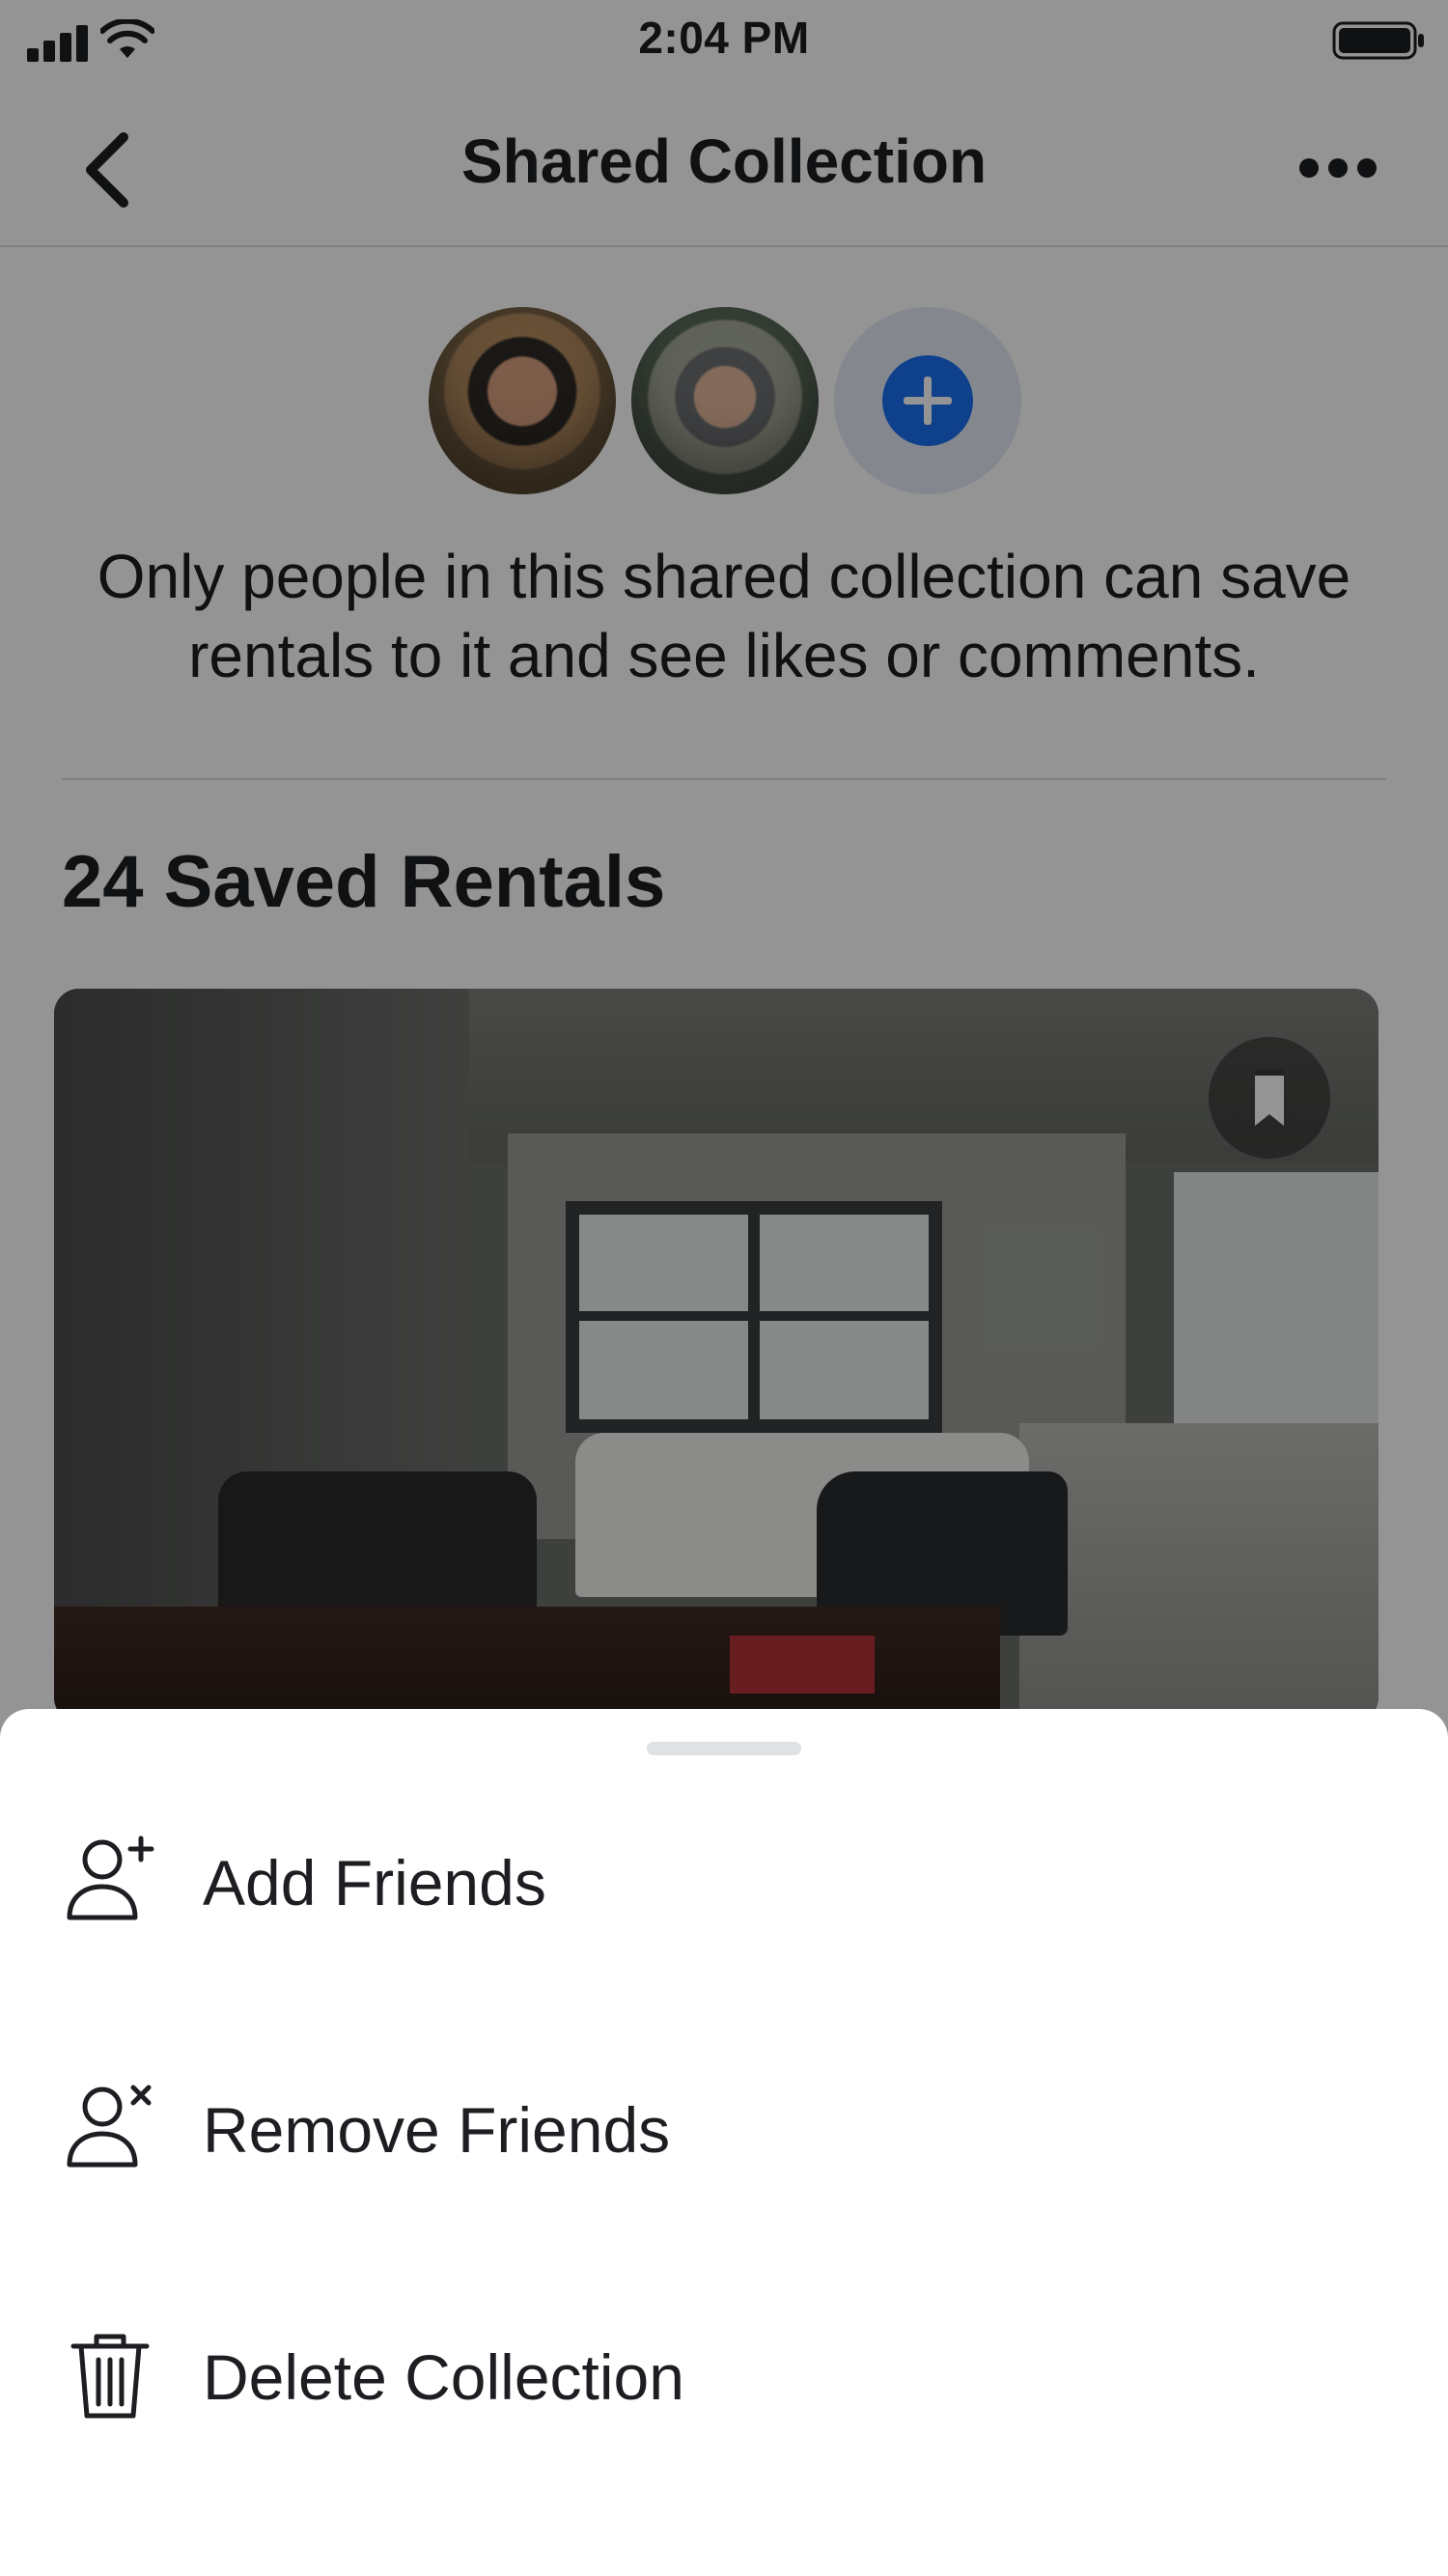  I want to click on trash-icon, so click(110, 2376).